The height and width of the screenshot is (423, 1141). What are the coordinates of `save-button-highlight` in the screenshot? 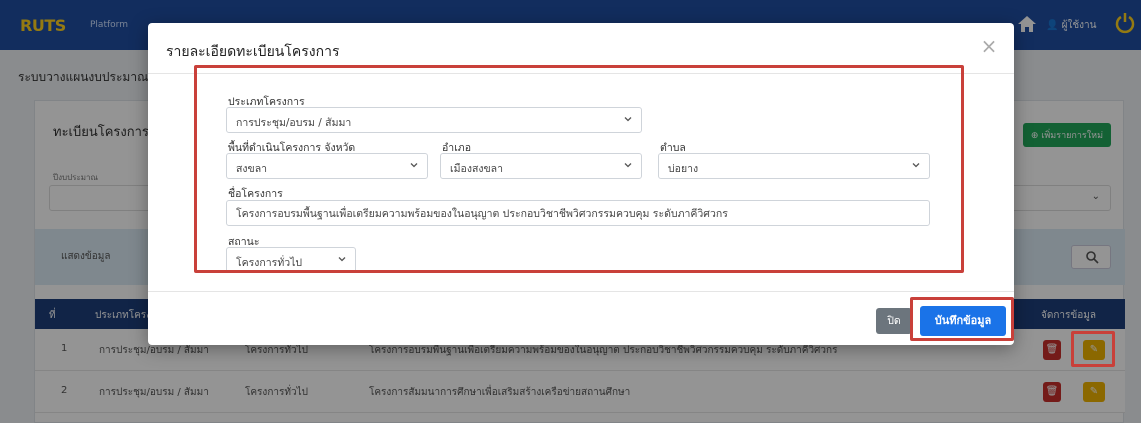 It's located at (962, 319).